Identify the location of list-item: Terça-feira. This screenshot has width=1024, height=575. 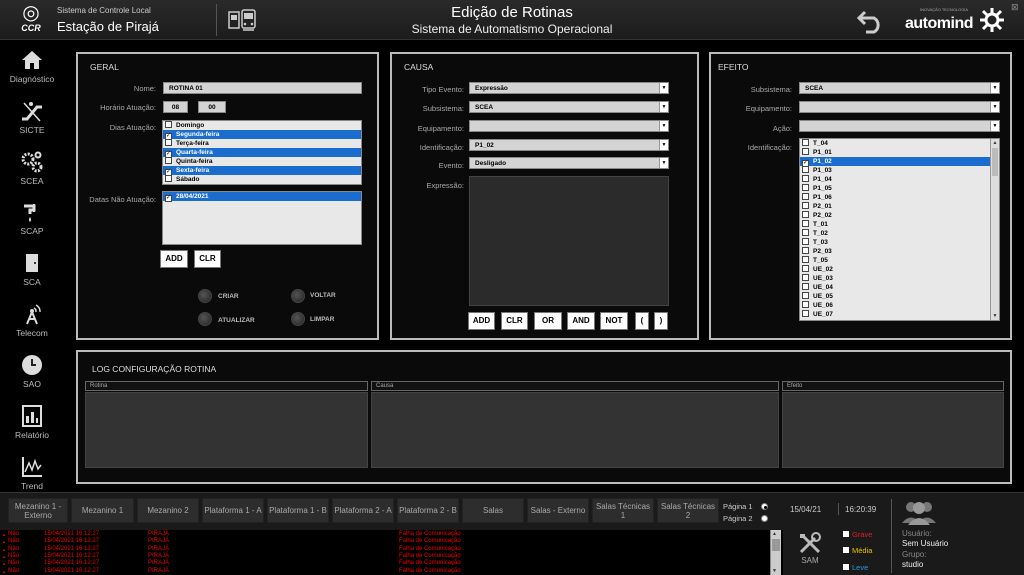
(262, 143).